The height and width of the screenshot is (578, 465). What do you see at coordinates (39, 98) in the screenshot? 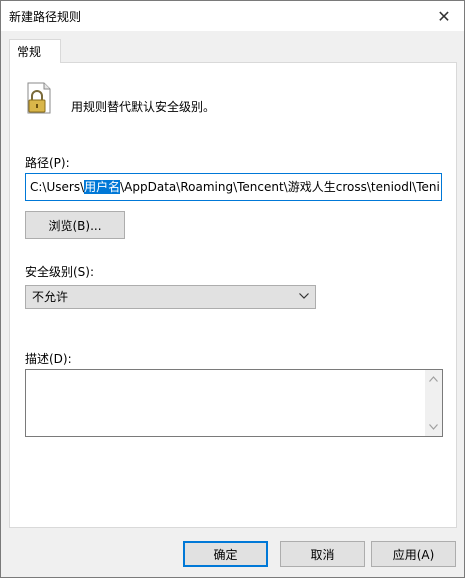
I see `lock-document-icon` at bounding box center [39, 98].